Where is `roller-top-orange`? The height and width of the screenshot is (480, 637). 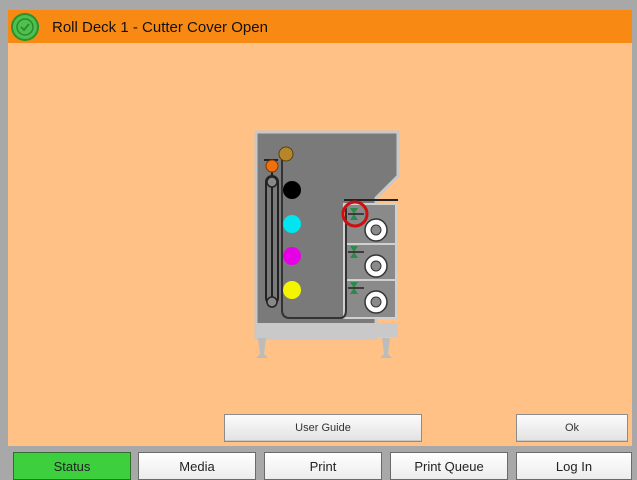
roller-top-orange is located at coordinates (272, 166).